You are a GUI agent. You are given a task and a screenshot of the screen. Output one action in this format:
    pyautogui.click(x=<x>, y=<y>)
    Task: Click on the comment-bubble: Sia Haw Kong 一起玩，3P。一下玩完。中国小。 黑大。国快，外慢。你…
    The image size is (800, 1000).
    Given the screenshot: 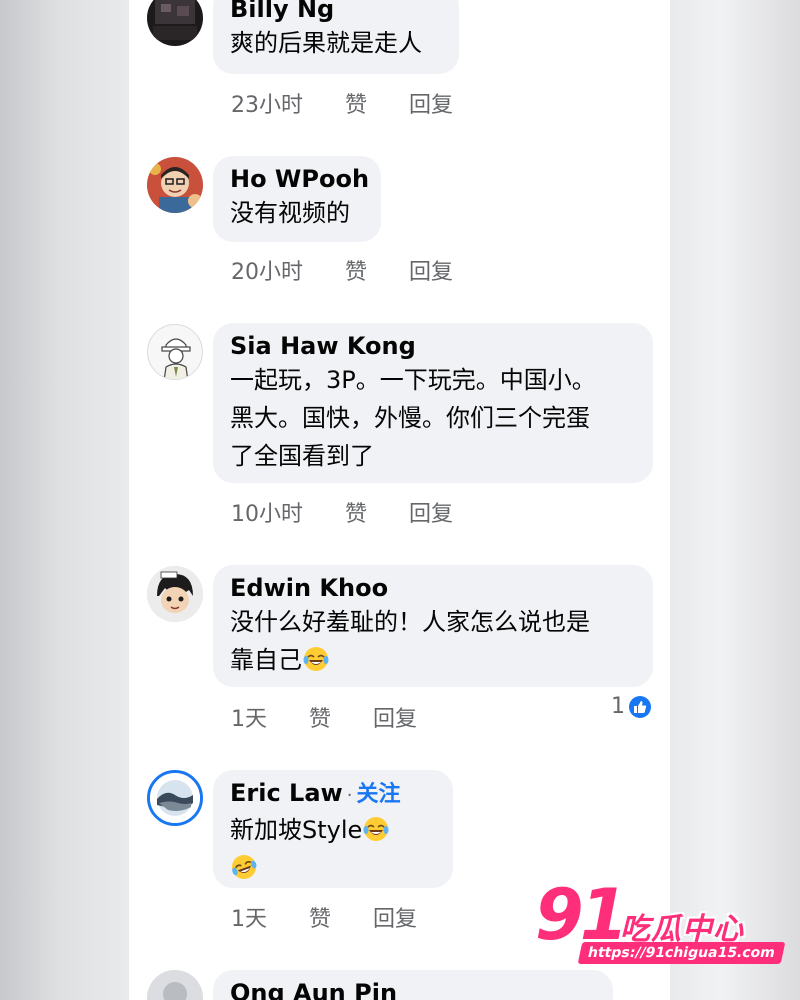 What is the action you would take?
    pyautogui.click(x=433, y=403)
    